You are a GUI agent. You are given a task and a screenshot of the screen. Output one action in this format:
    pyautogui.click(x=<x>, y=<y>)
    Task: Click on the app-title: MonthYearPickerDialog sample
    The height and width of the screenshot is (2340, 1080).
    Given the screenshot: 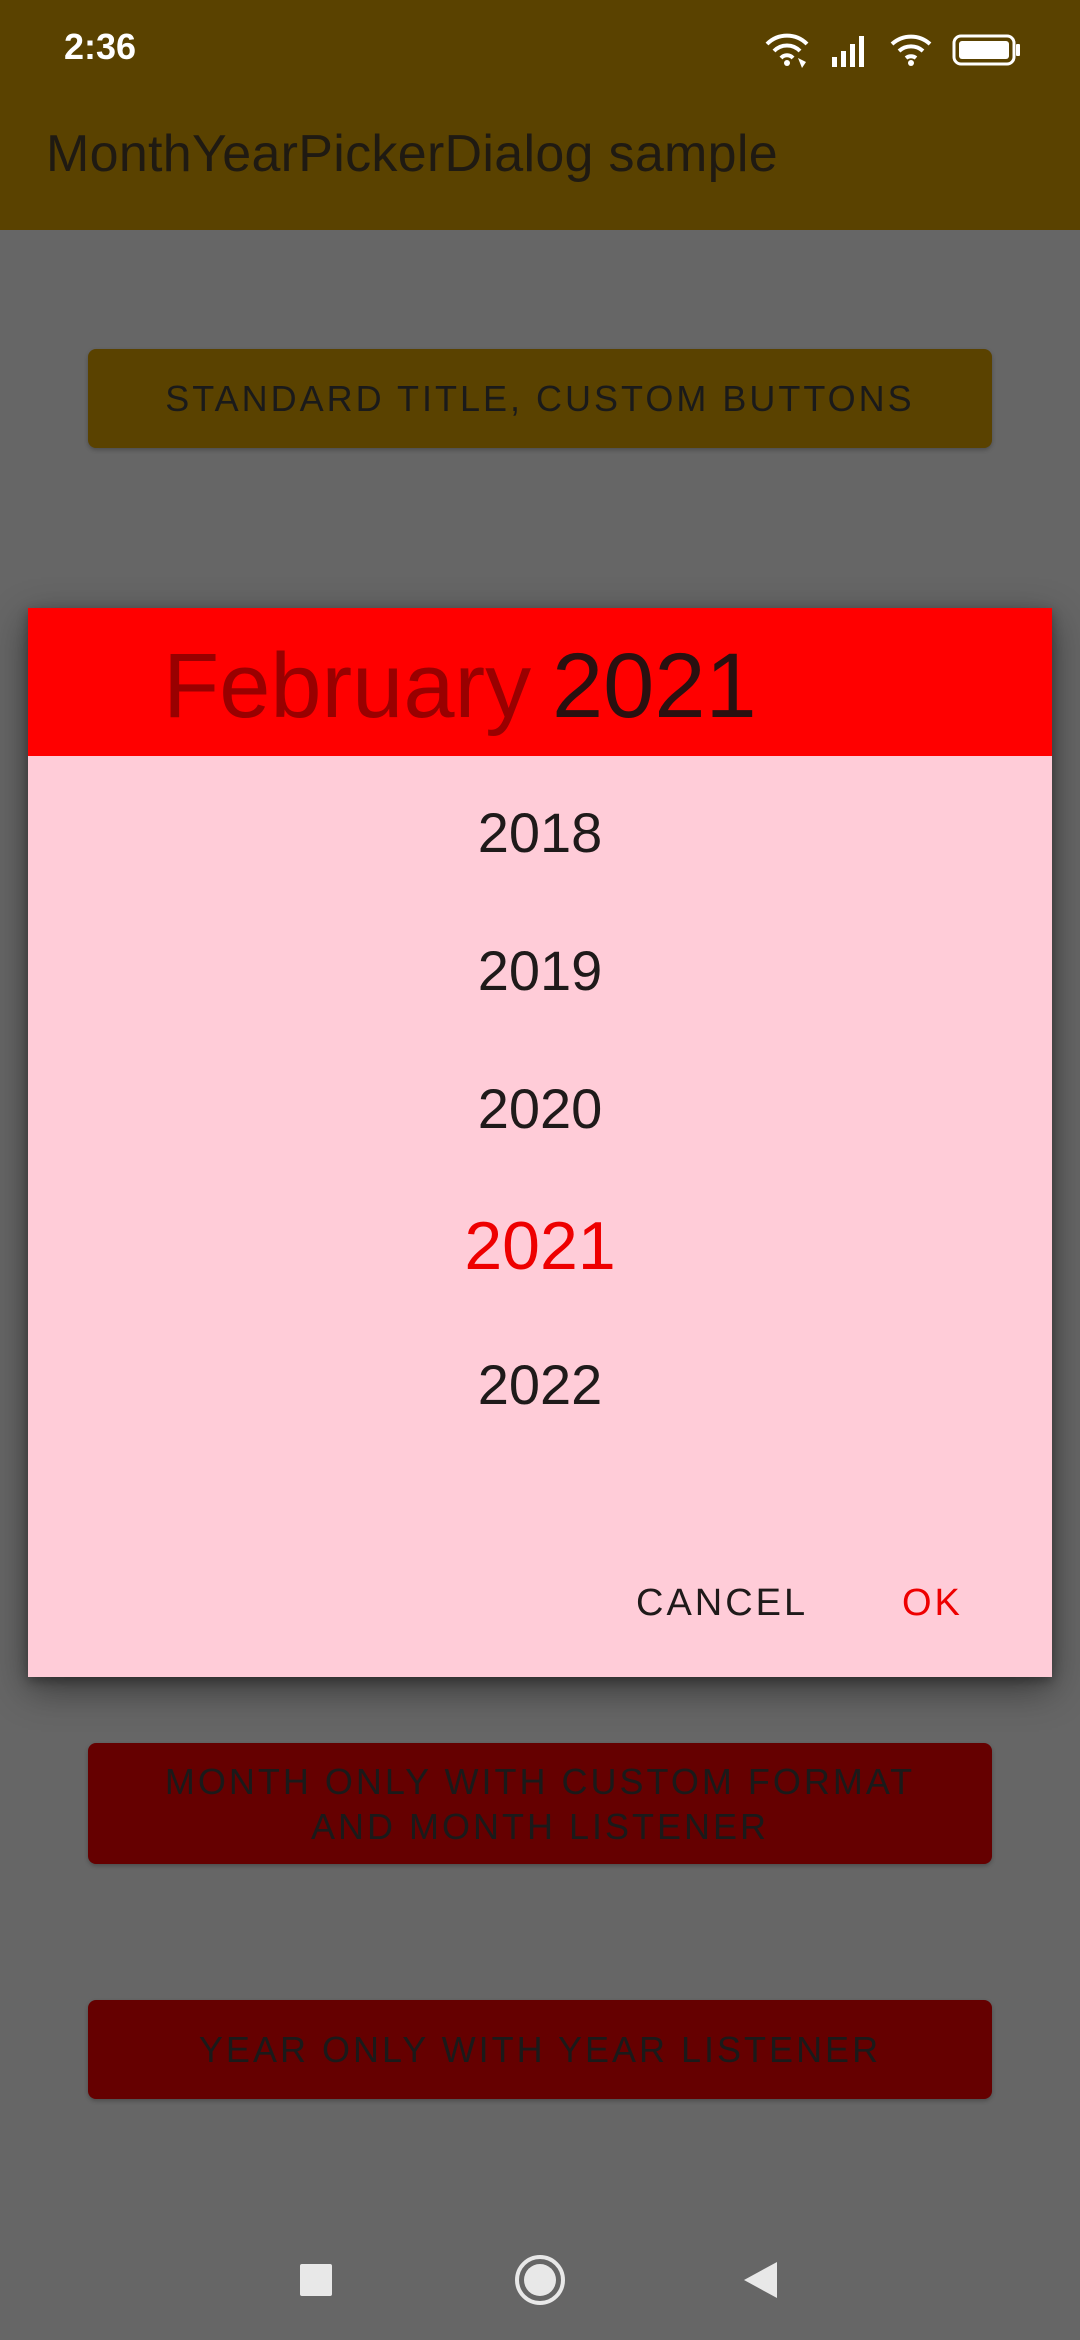 What is the action you would take?
    pyautogui.click(x=412, y=154)
    